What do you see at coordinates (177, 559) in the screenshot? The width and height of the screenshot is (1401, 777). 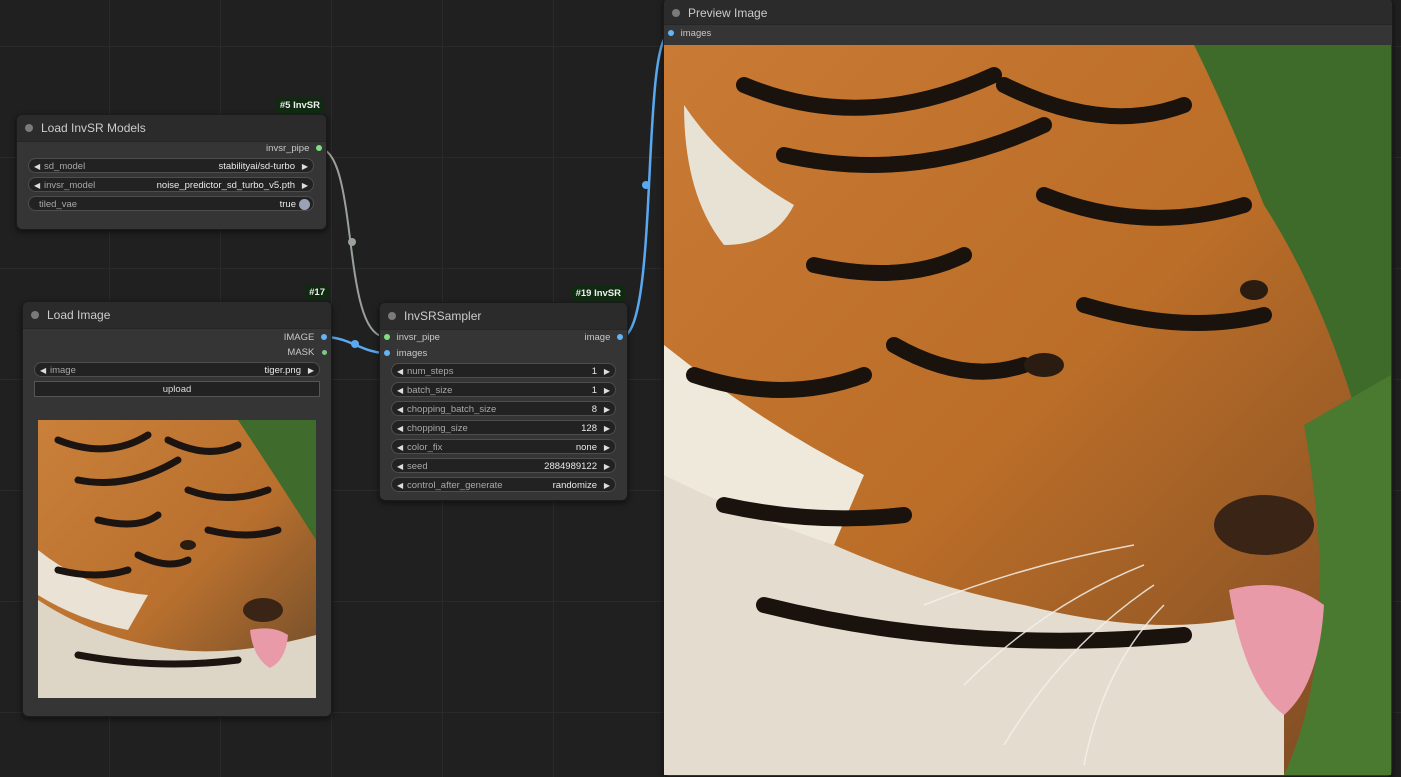 I see `tiger-thumbnail-image` at bounding box center [177, 559].